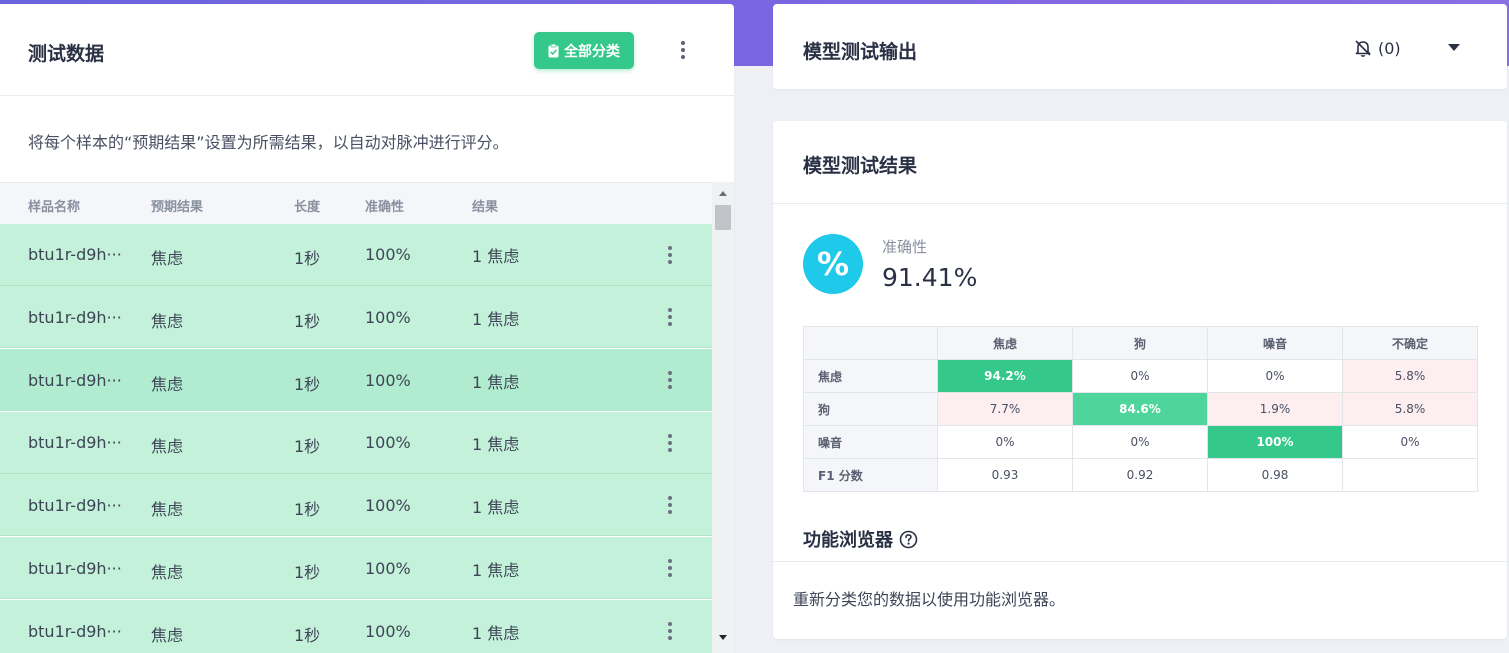  What do you see at coordinates (1275, 343) in the screenshot?
I see `matrix-column-header: 噪音` at bounding box center [1275, 343].